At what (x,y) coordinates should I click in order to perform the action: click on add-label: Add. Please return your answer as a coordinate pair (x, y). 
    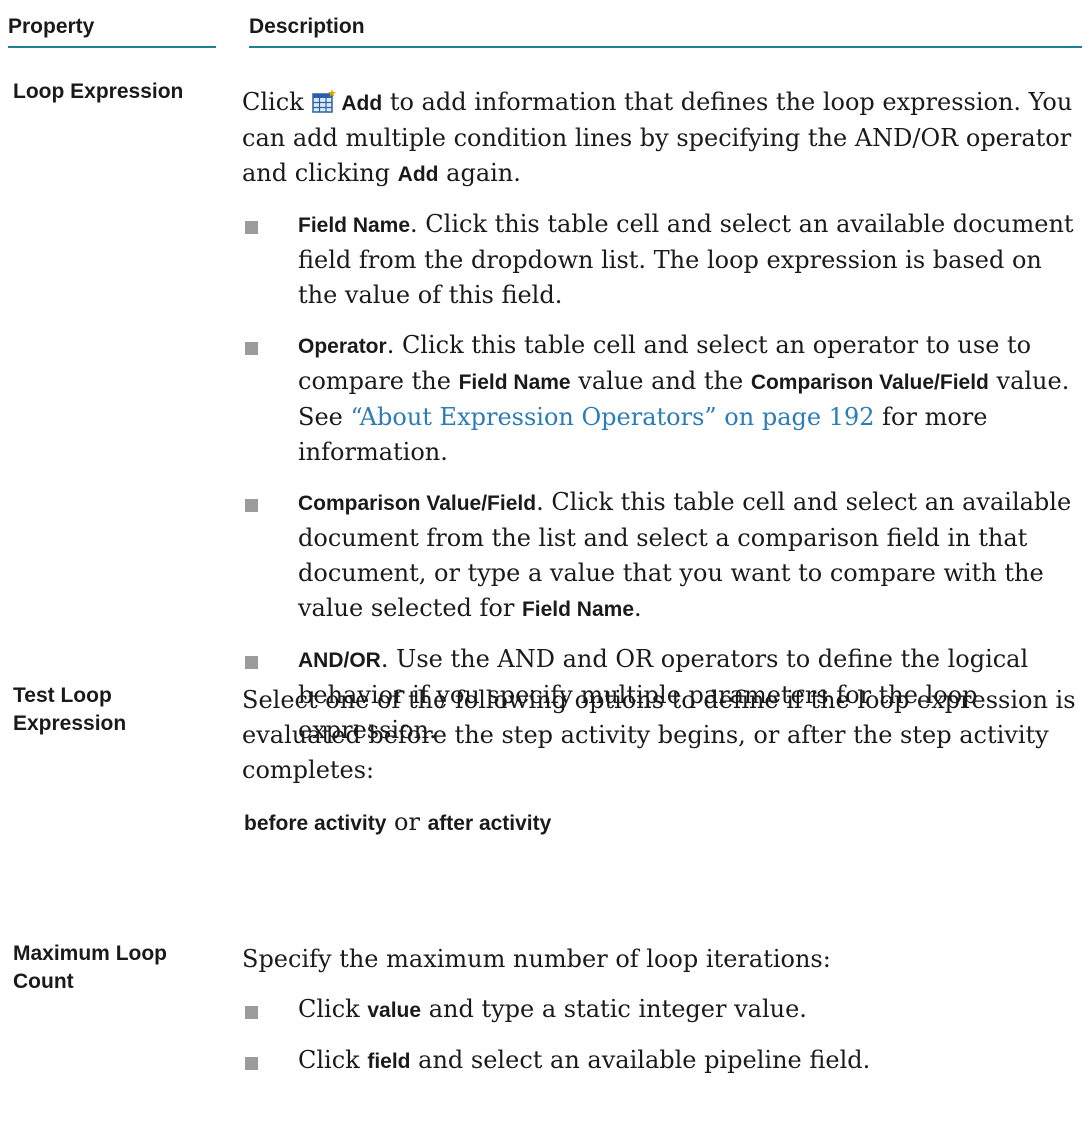
    Looking at the image, I should click on (362, 103).